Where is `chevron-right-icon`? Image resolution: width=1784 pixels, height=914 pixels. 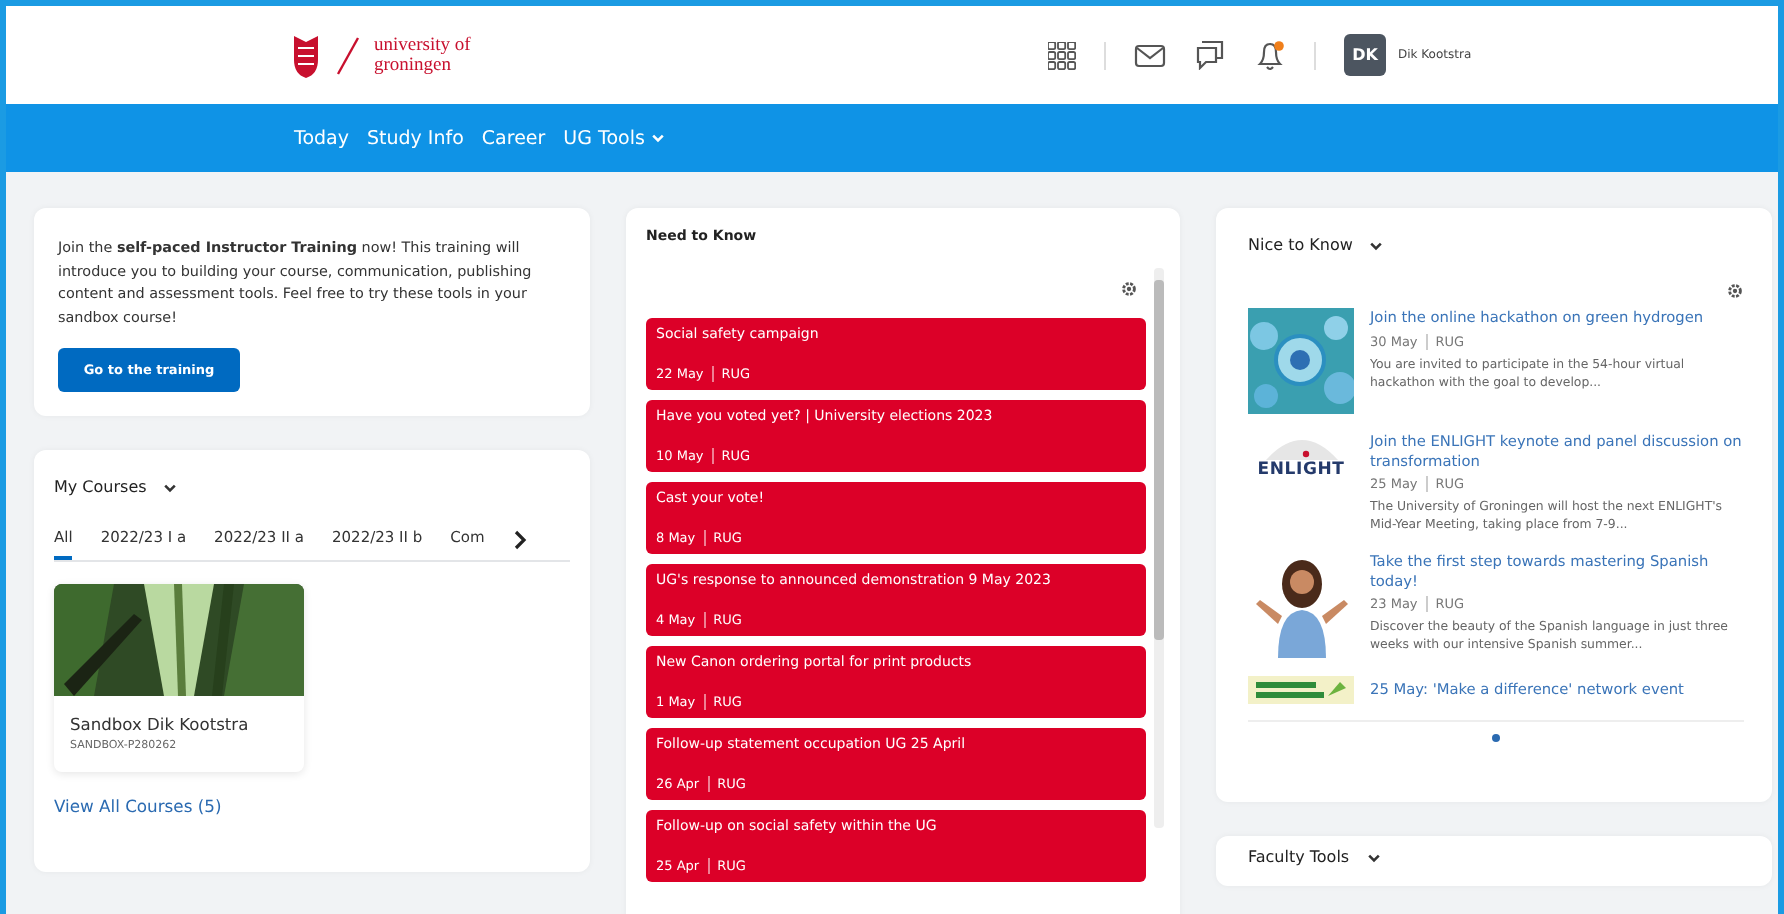
chevron-right-icon is located at coordinates (520, 539).